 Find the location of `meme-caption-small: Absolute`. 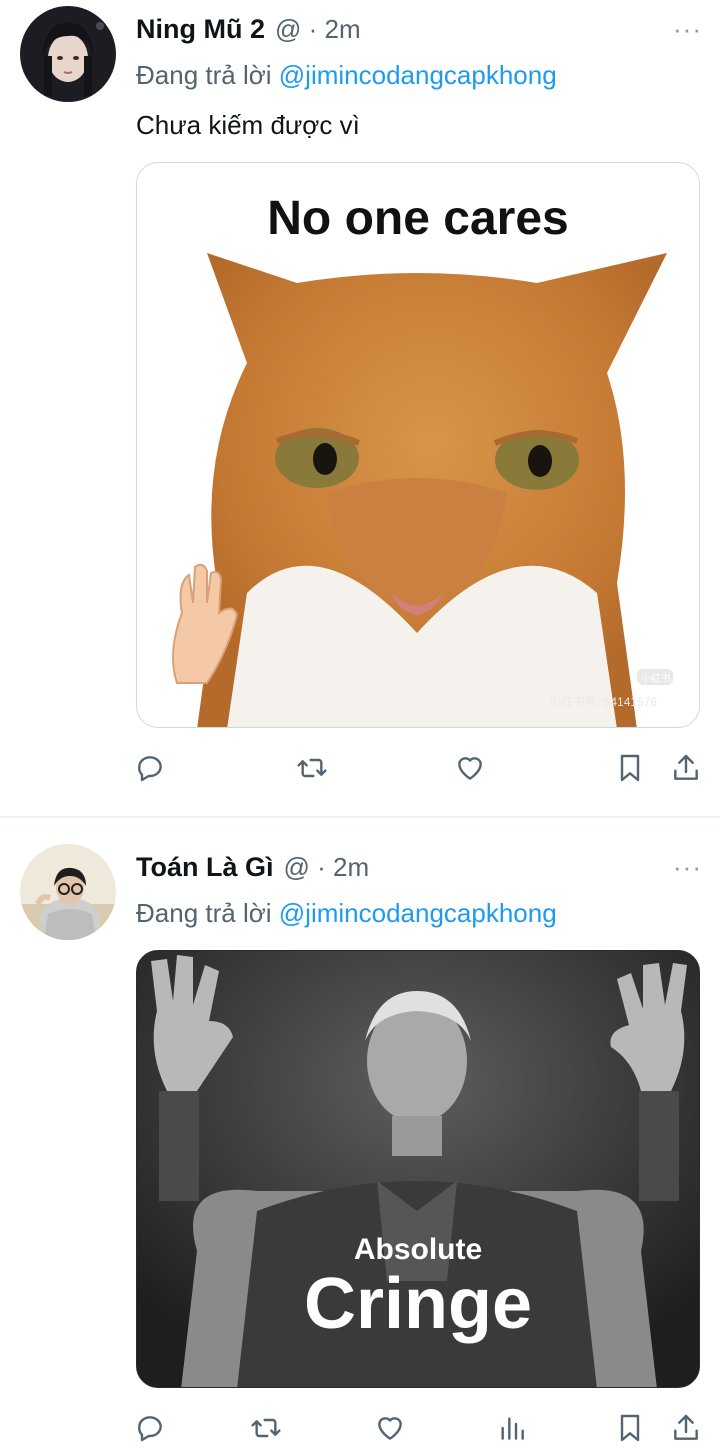

meme-caption-small: Absolute is located at coordinates (418, 1249).